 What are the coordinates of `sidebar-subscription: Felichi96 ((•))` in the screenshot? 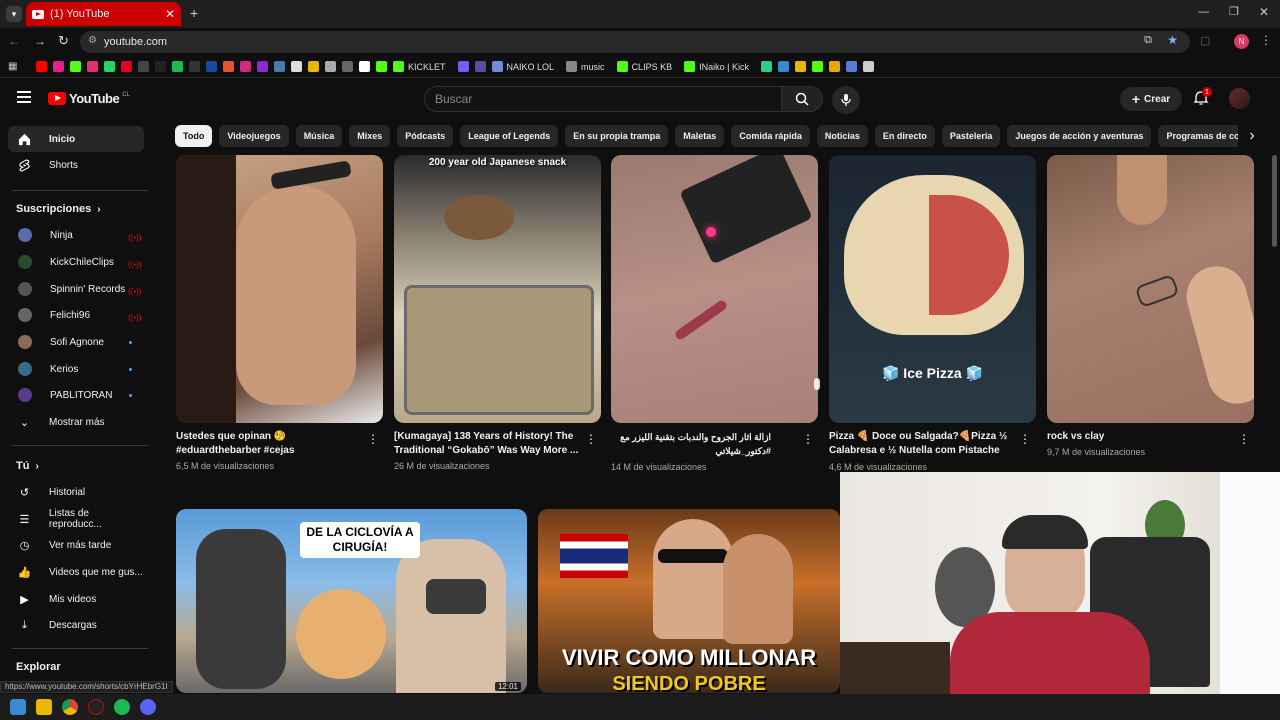 It's located at (76, 315).